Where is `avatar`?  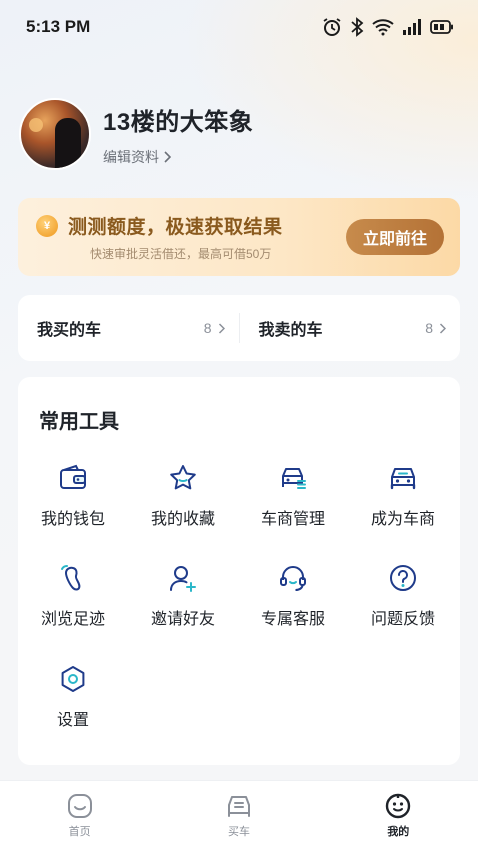
avatar is located at coordinates (55, 134).